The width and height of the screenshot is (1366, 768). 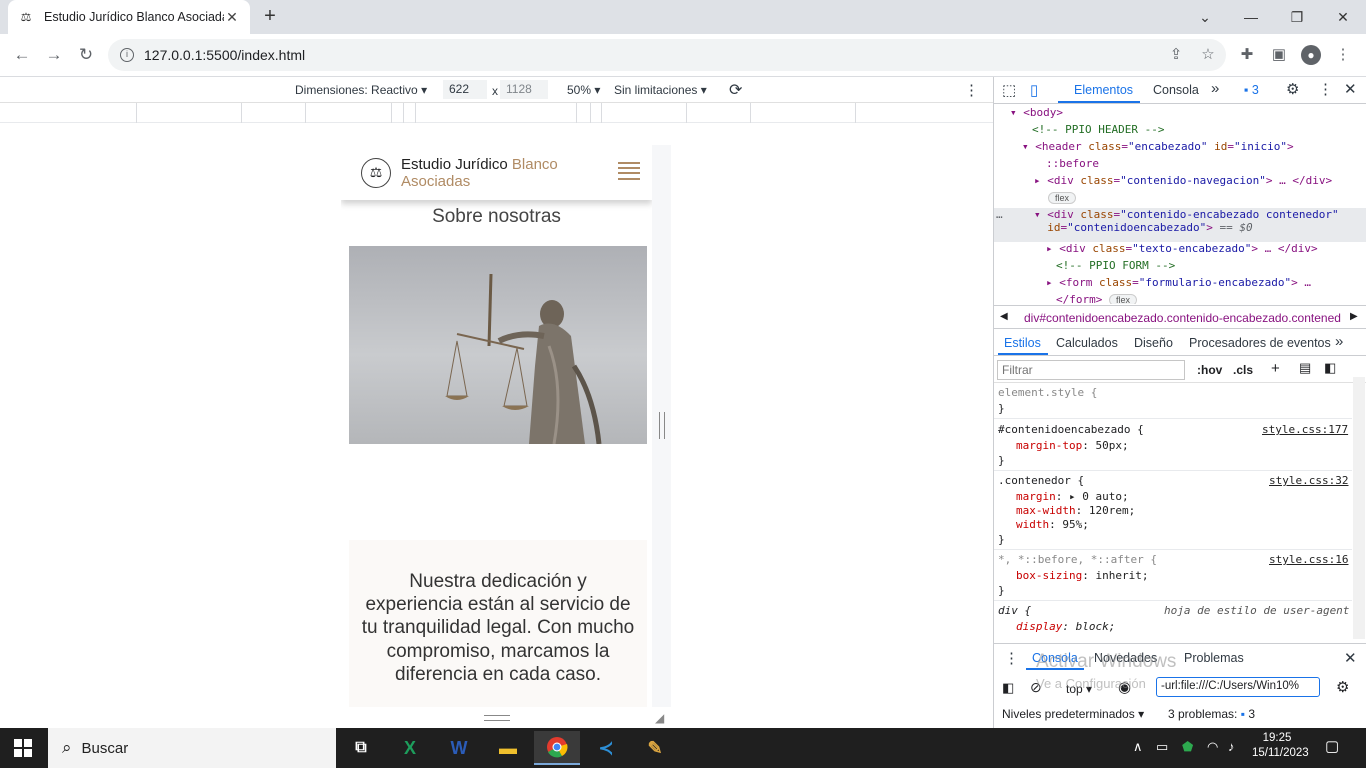 I want to click on resize-handle-horizontal, so click(x=497, y=718).